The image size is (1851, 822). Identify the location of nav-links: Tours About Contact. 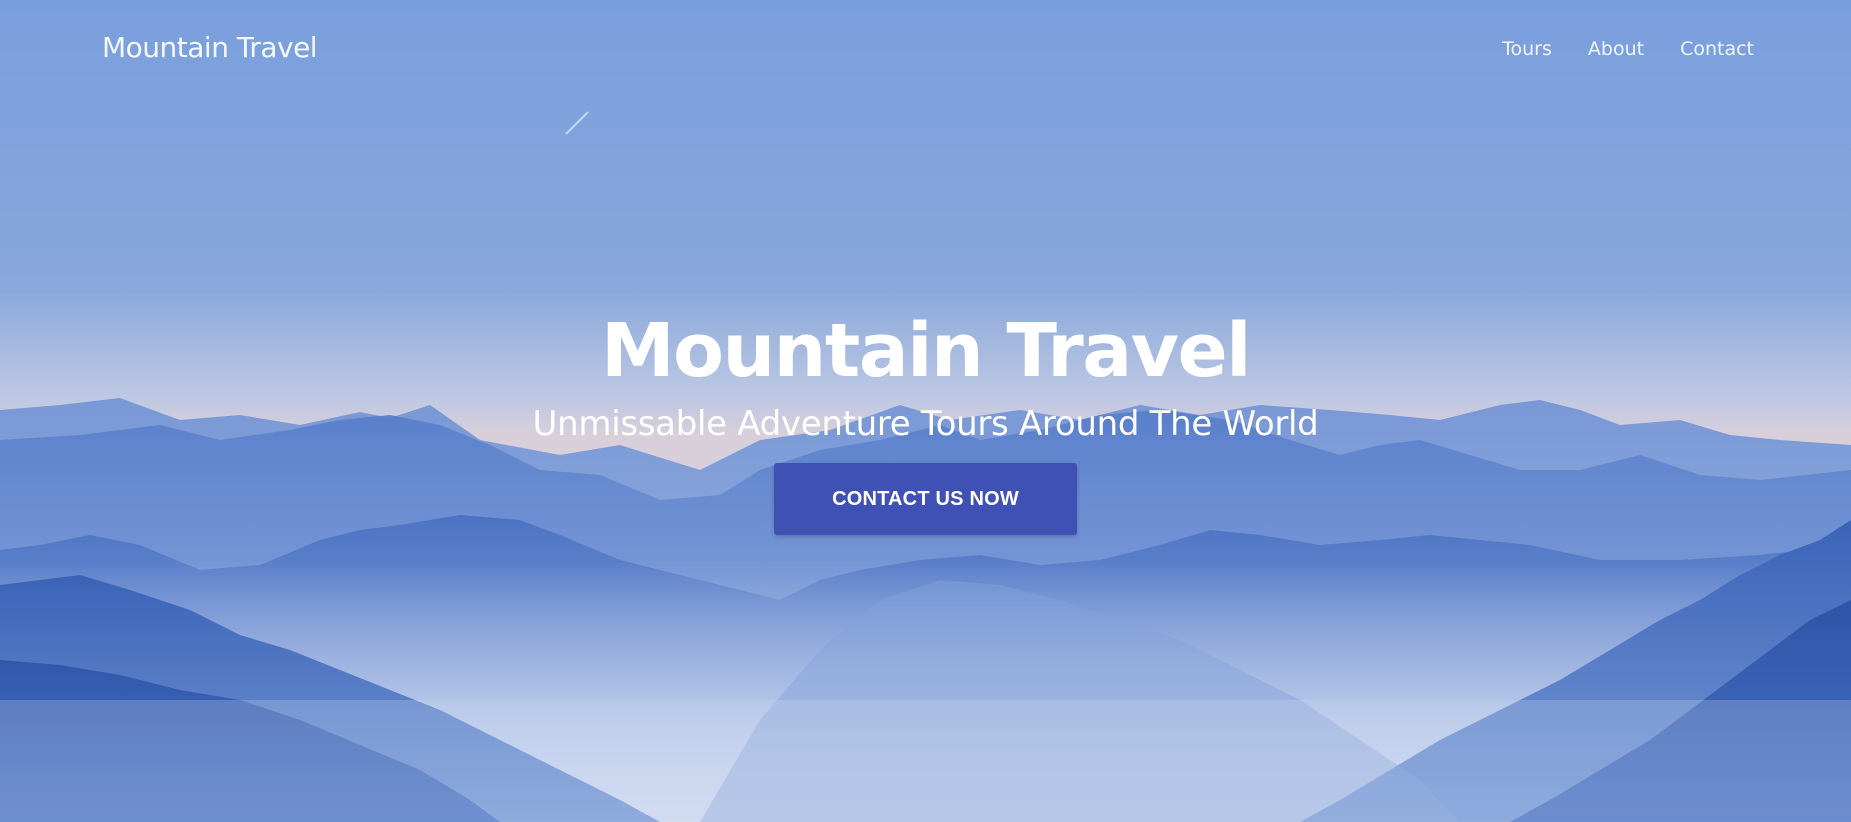
(1610, 49).